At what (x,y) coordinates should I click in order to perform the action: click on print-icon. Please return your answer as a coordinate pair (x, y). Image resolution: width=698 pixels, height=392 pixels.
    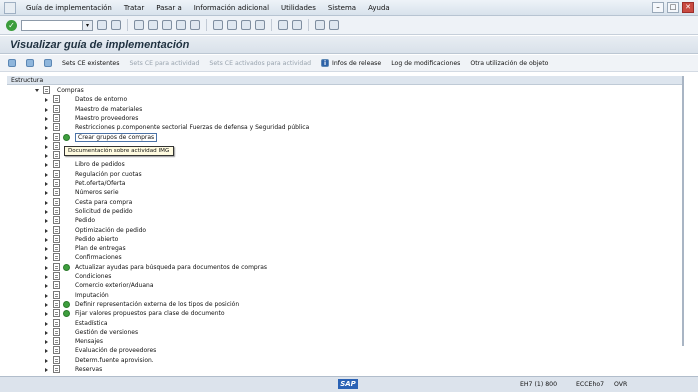
    Looking at the image, I should click on (167, 25).